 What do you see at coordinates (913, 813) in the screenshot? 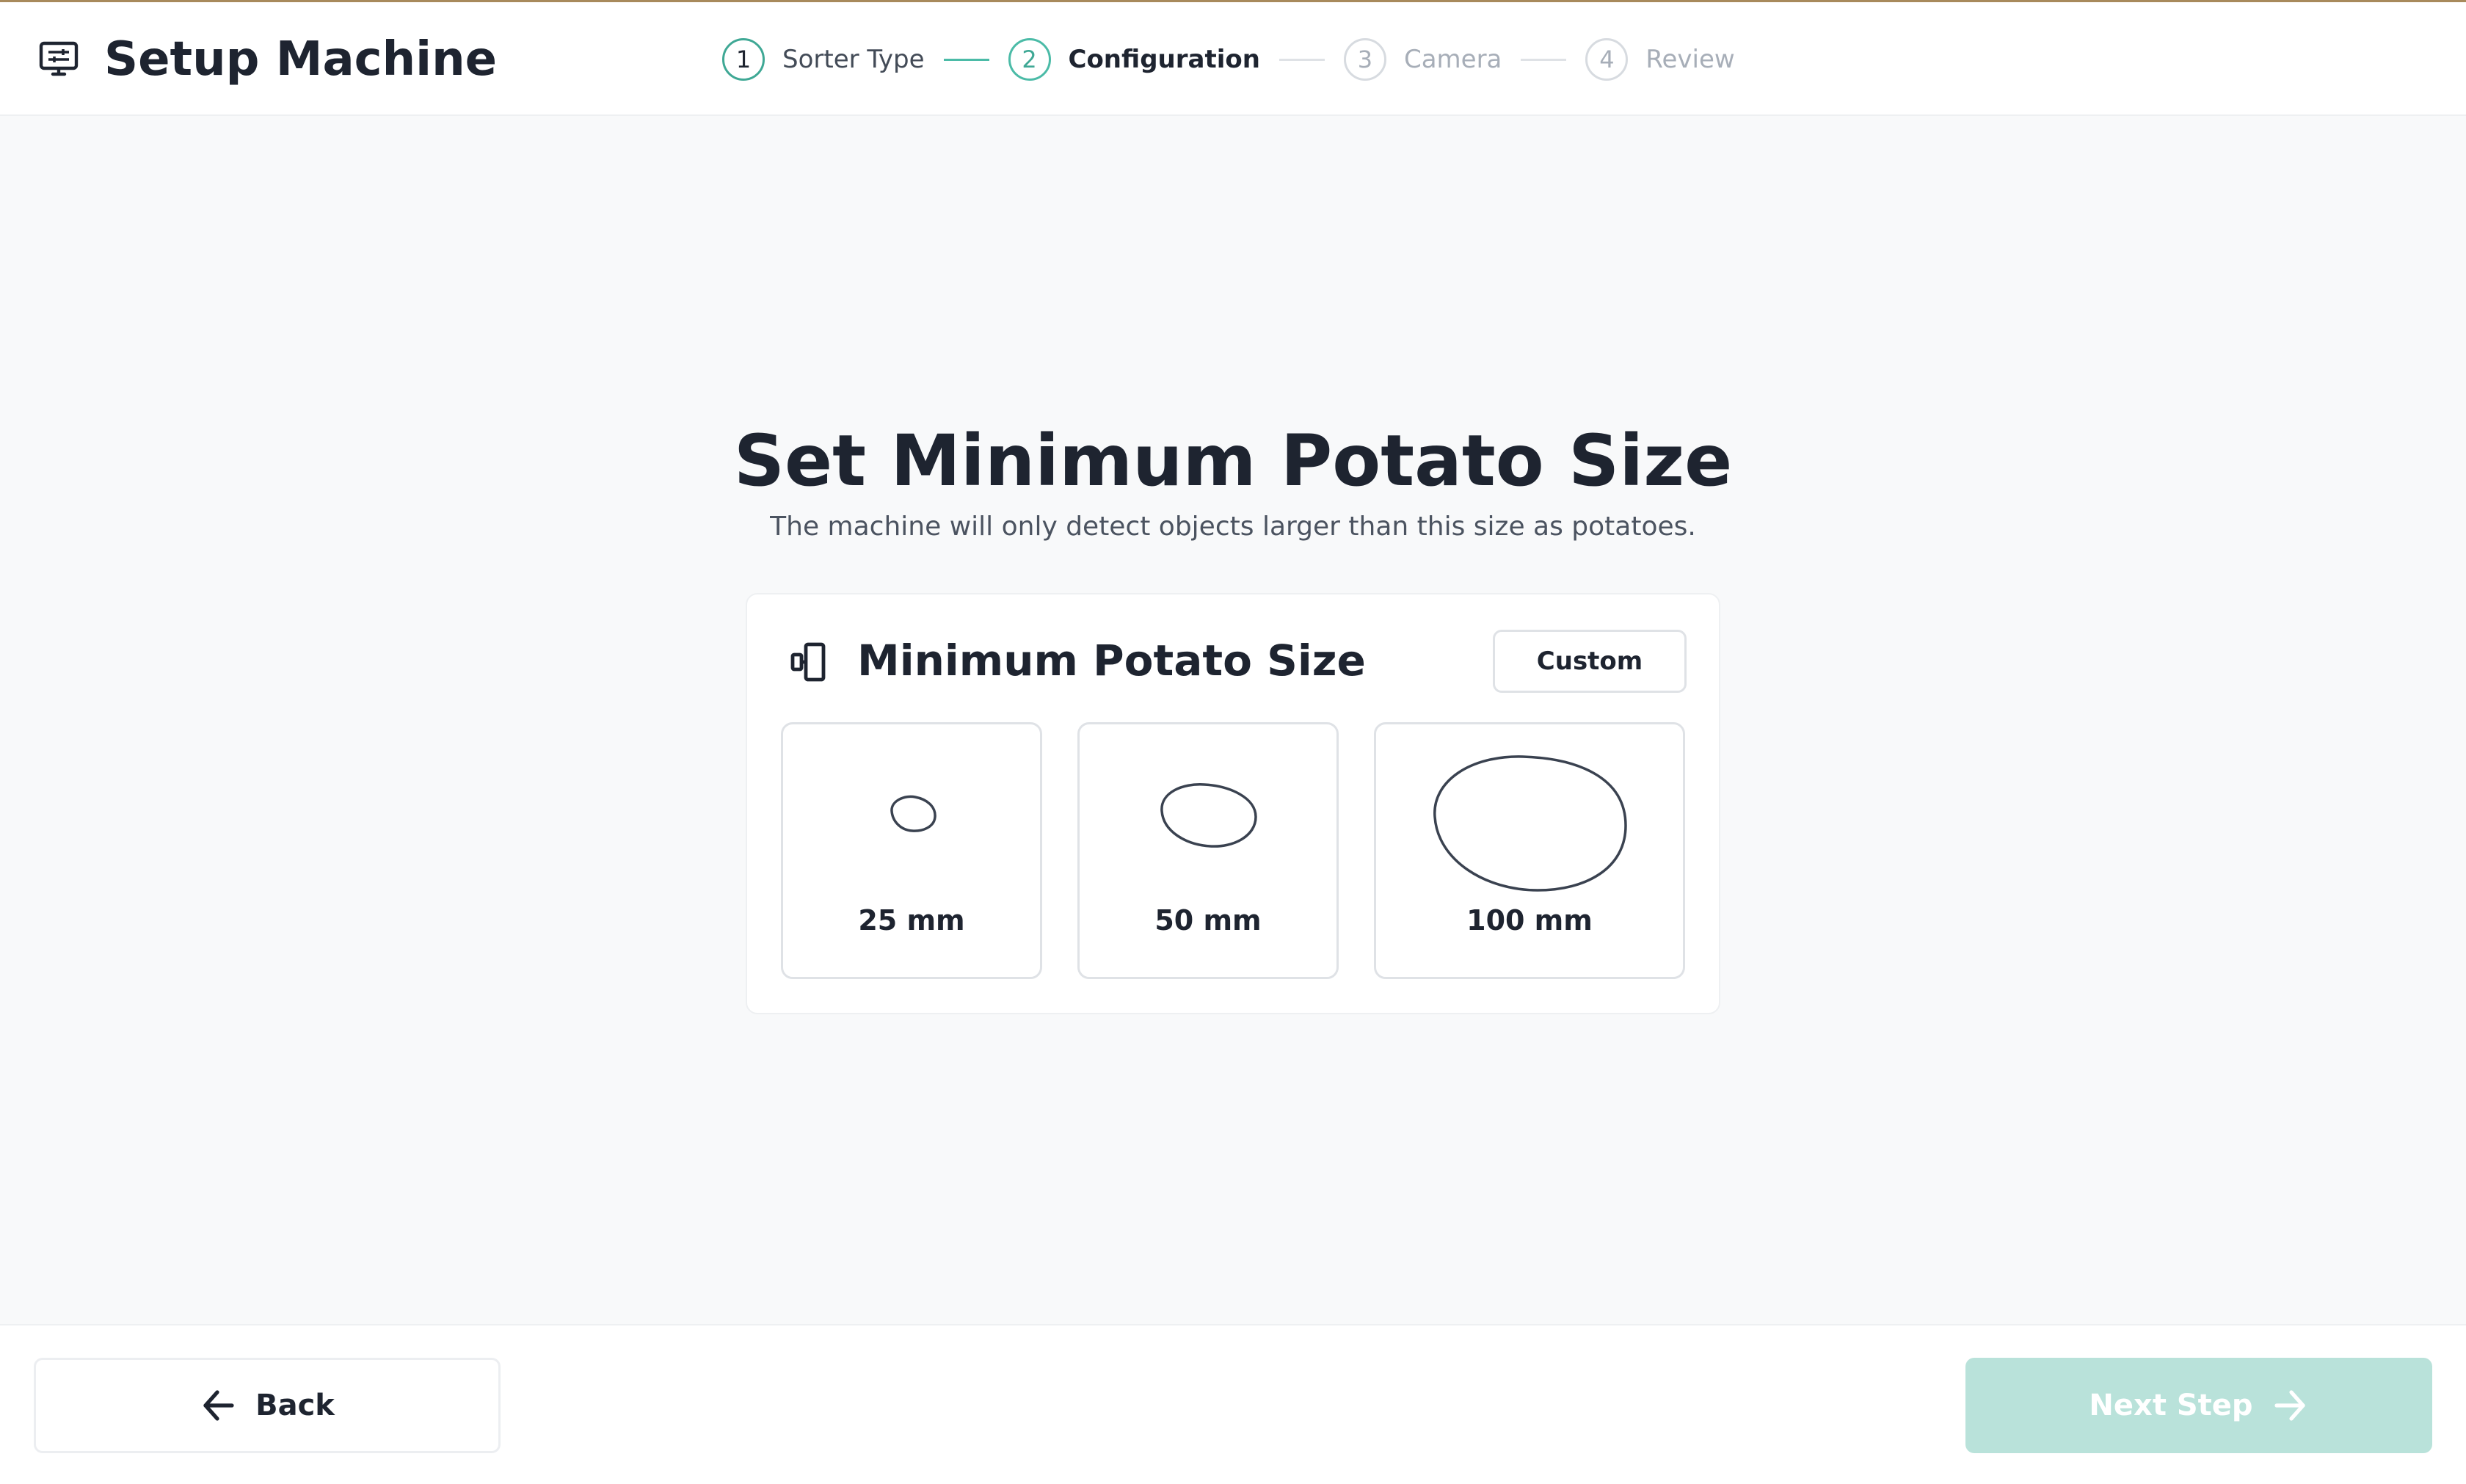
I see `potato-small-icon` at bounding box center [913, 813].